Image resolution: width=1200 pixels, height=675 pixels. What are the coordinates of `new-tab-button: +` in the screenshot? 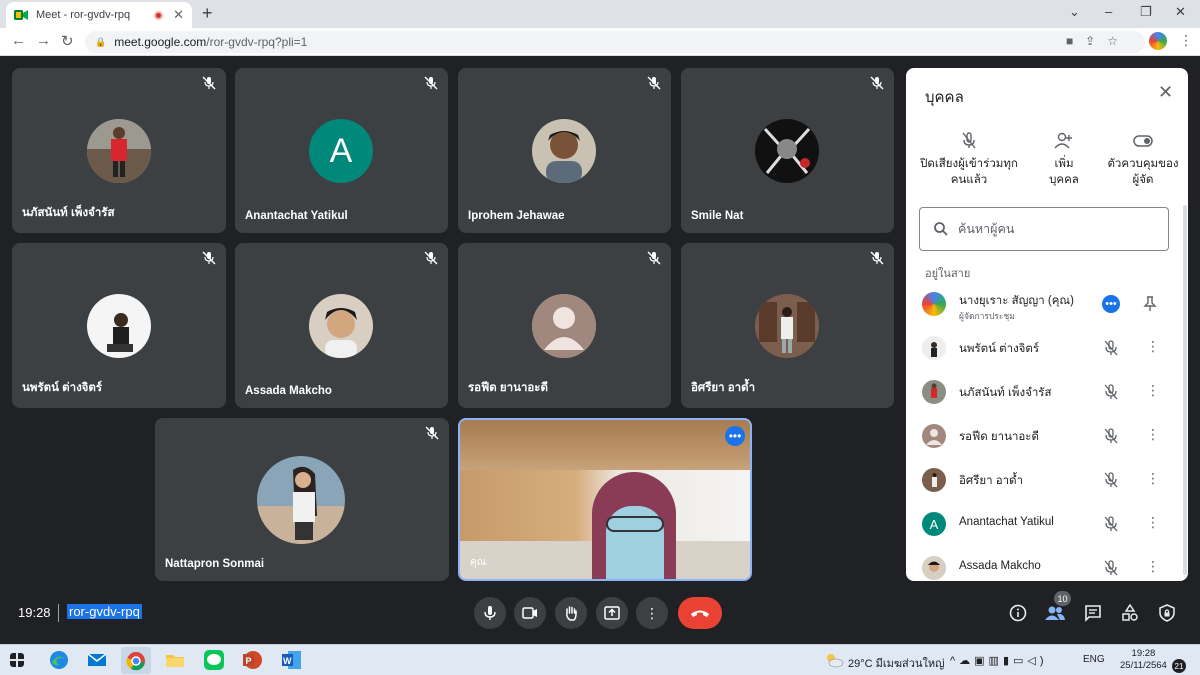 It's located at (207, 13).